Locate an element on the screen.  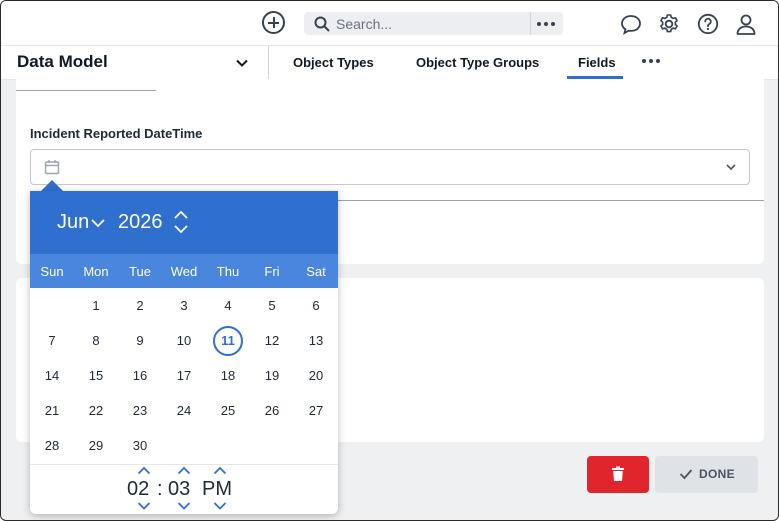
trash-icon is located at coordinates (618, 473).